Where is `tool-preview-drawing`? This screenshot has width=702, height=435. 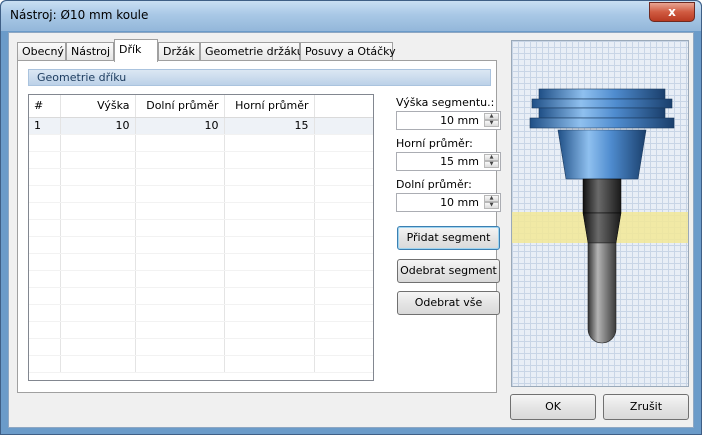 tool-preview-drawing is located at coordinates (600, 216).